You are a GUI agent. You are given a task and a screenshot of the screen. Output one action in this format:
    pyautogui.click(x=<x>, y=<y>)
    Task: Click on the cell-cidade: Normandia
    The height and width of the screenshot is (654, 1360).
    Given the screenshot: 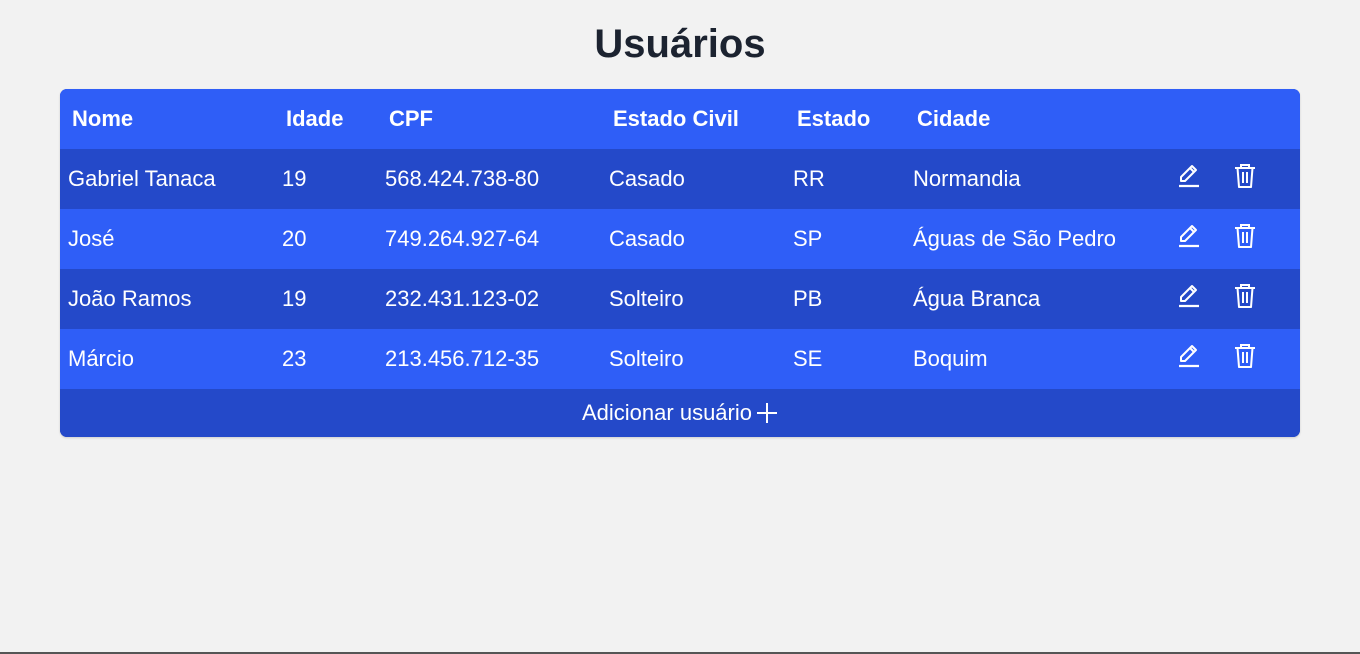 What is the action you would take?
    pyautogui.click(x=967, y=178)
    